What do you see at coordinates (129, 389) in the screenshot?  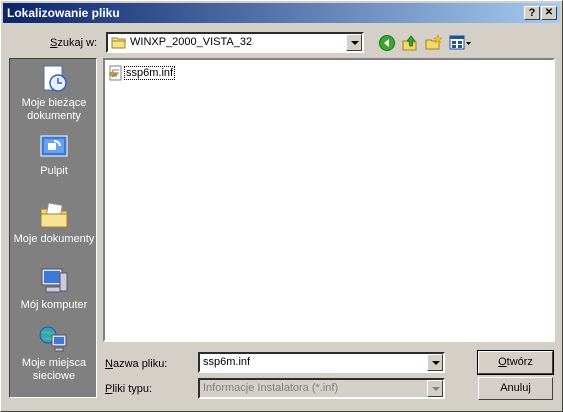 I see `file-type-label: Pliki typu:` at bounding box center [129, 389].